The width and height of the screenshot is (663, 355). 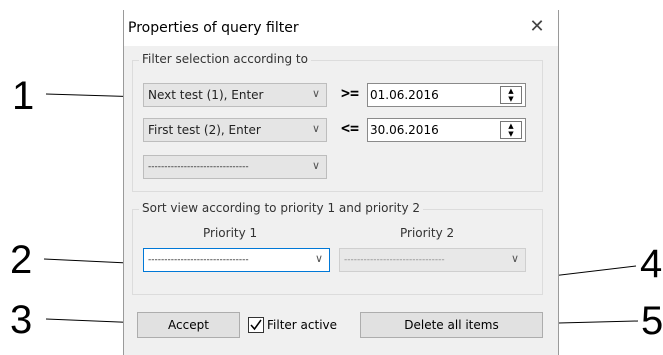 What do you see at coordinates (537, 27) in the screenshot?
I see `close-icon: ✕` at bounding box center [537, 27].